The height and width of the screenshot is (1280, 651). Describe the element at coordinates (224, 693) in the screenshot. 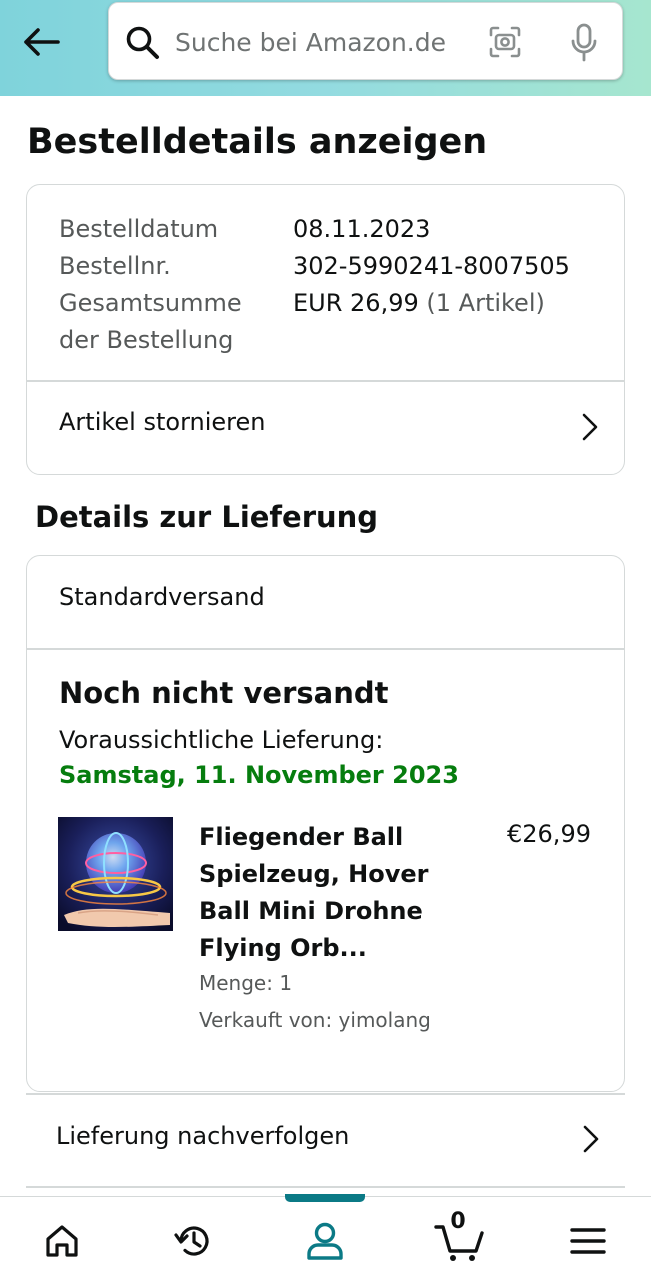

I see `shipment-status: Noch nicht versandt` at that location.